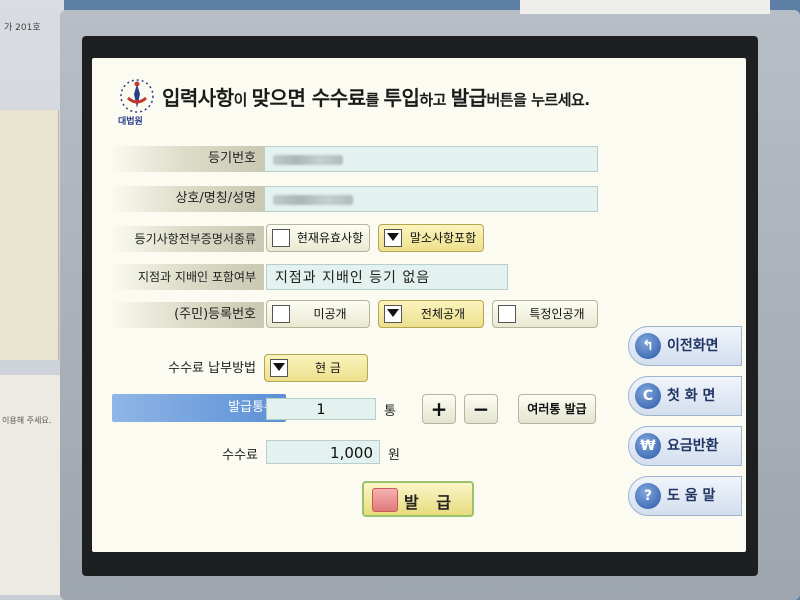 The image size is (800, 600). What do you see at coordinates (385, 500) in the screenshot?
I see `printer-icon` at bounding box center [385, 500].